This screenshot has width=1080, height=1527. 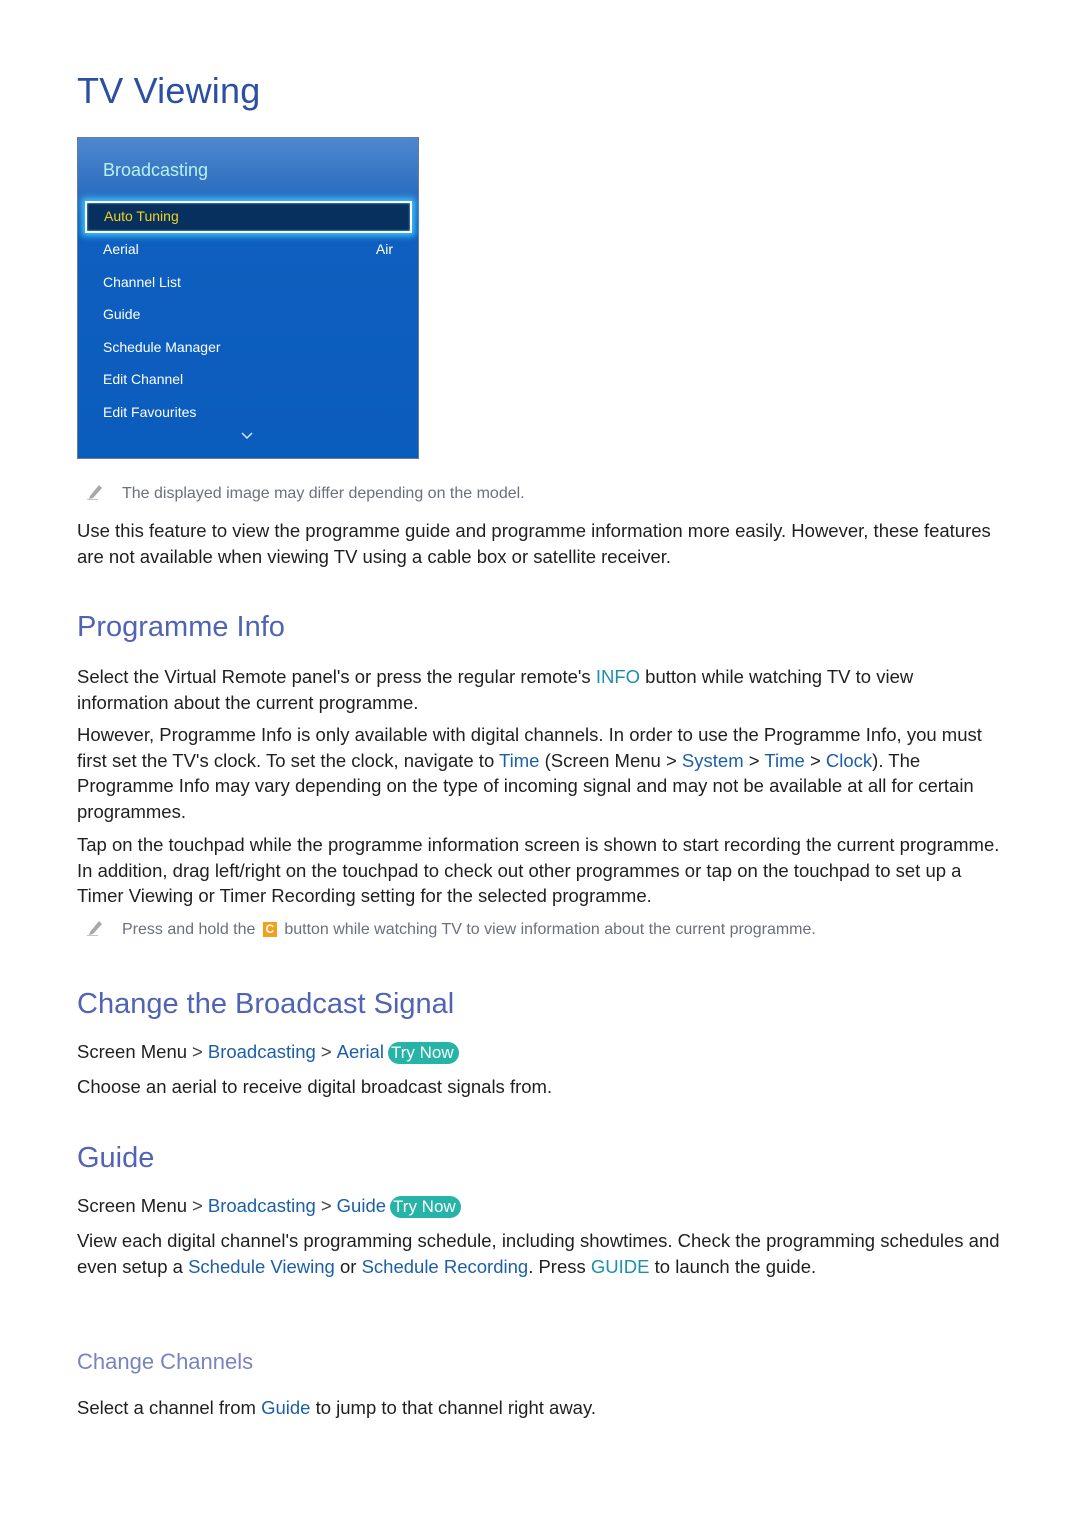 I want to click on text: Select a channel from, so click(x=169, y=1407).